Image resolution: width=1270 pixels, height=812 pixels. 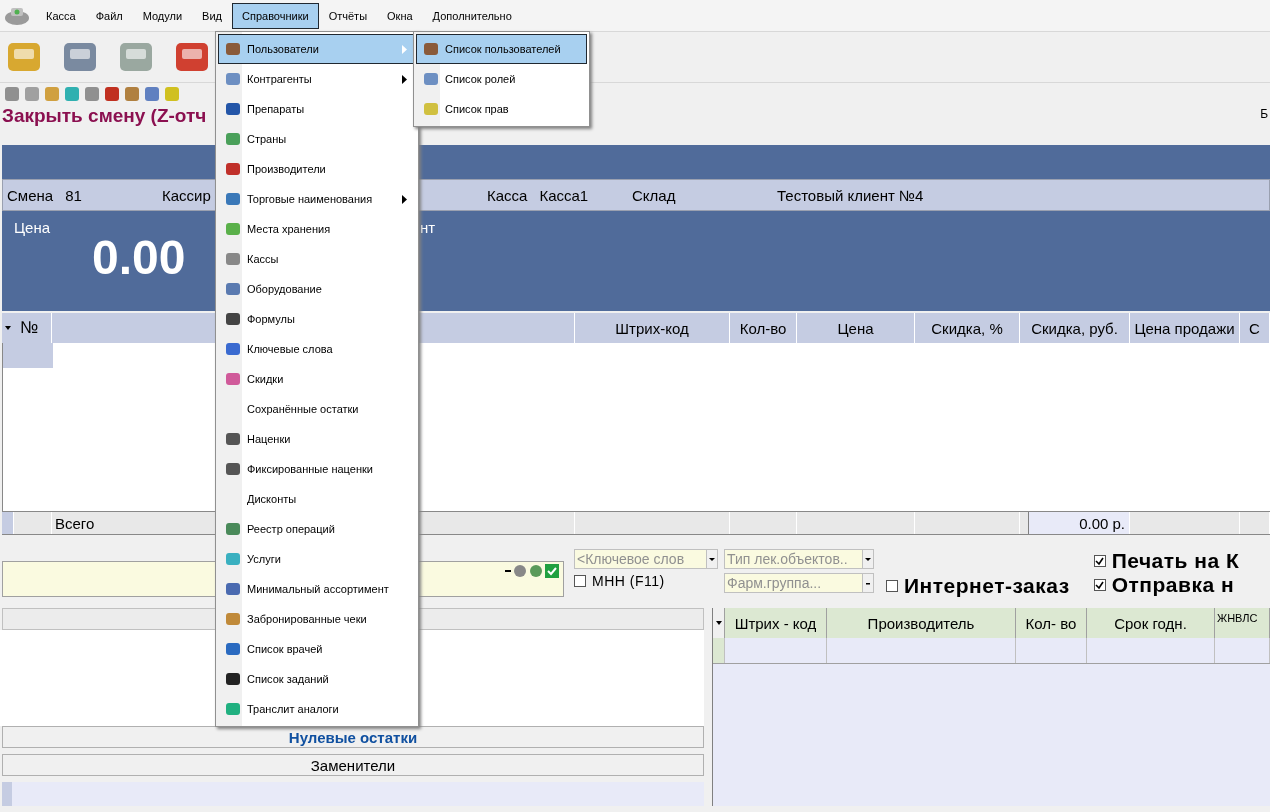 What do you see at coordinates (564, 195) in the screenshot?
I see `info-value: Касса1` at bounding box center [564, 195].